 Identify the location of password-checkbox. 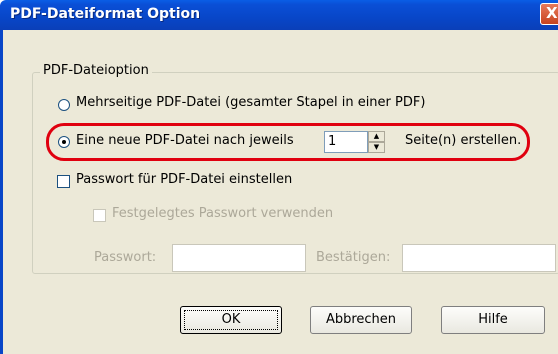
(63, 181).